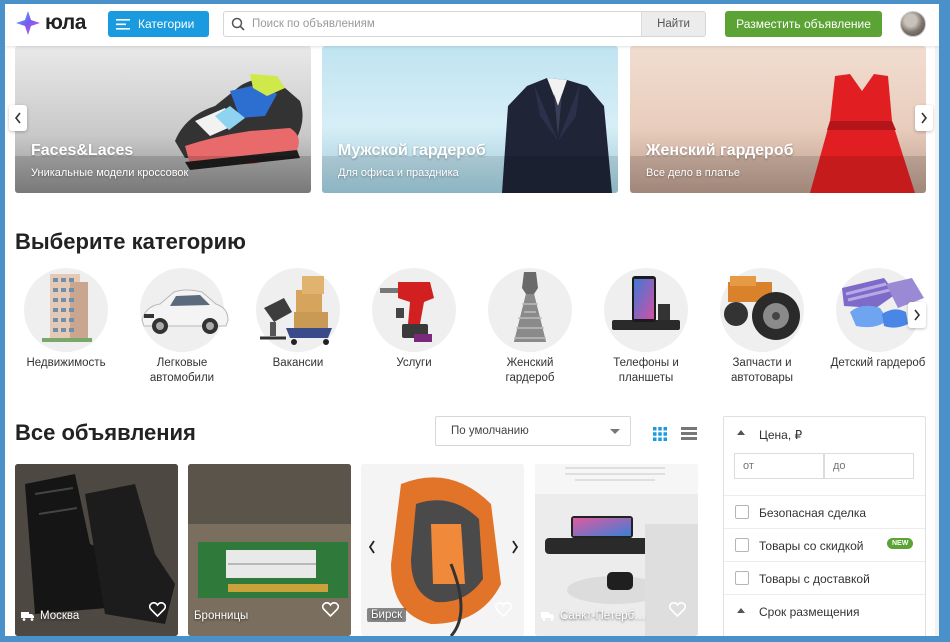 This screenshot has width=950, height=642. Describe the element at coordinates (182, 370) in the screenshot. I see `category-label: Легковые автомобили` at that location.